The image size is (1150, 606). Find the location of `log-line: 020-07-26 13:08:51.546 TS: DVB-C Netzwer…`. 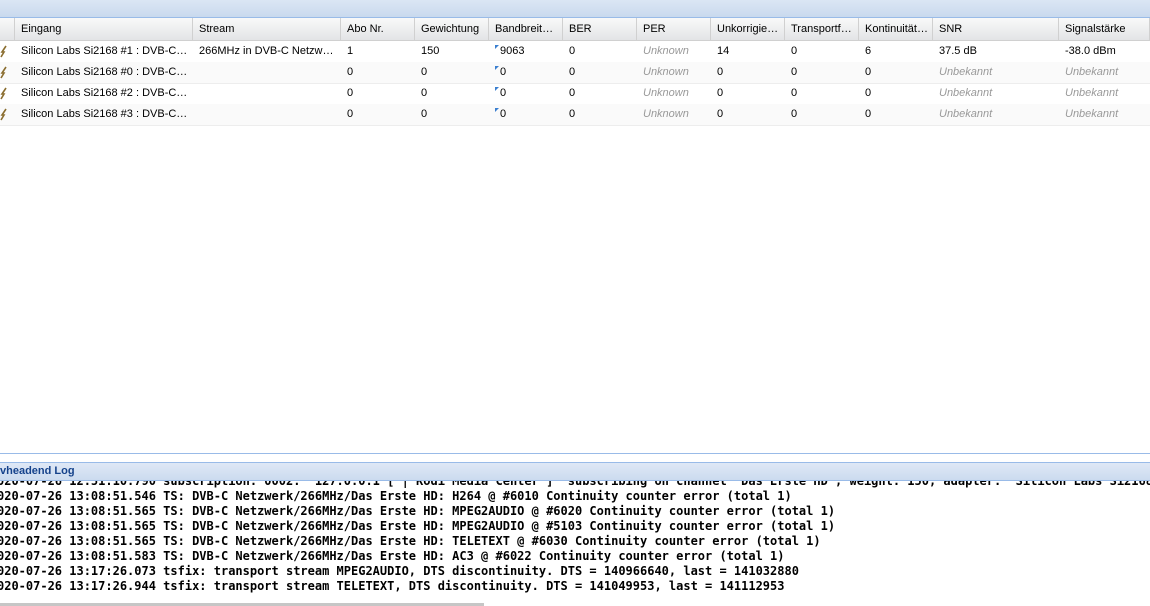

log-line: 020-07-26 13:08:51.546 TS: DVB-C Netzwer… is located at coordinates (396, 496).